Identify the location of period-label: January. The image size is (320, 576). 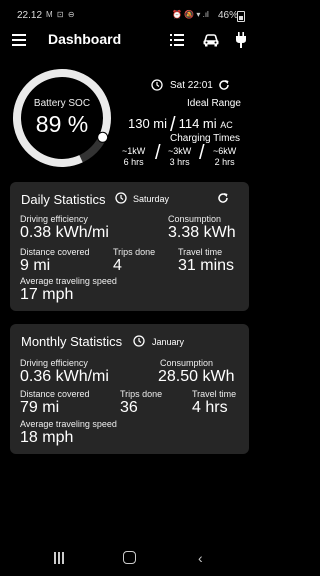
(168, 342).